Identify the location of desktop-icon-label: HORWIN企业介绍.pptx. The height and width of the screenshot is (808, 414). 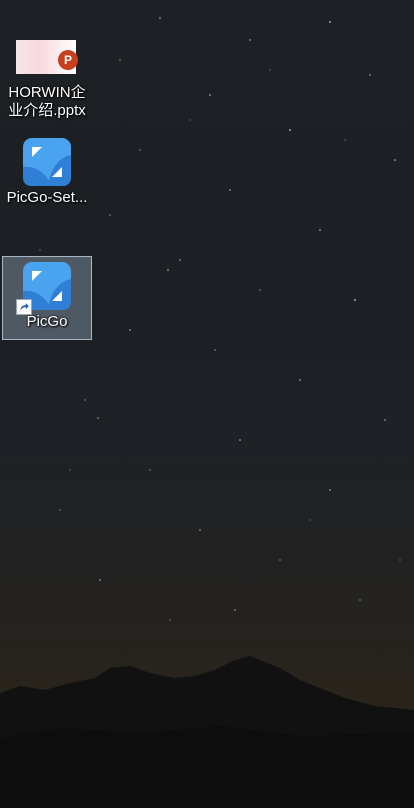
(47, 101).